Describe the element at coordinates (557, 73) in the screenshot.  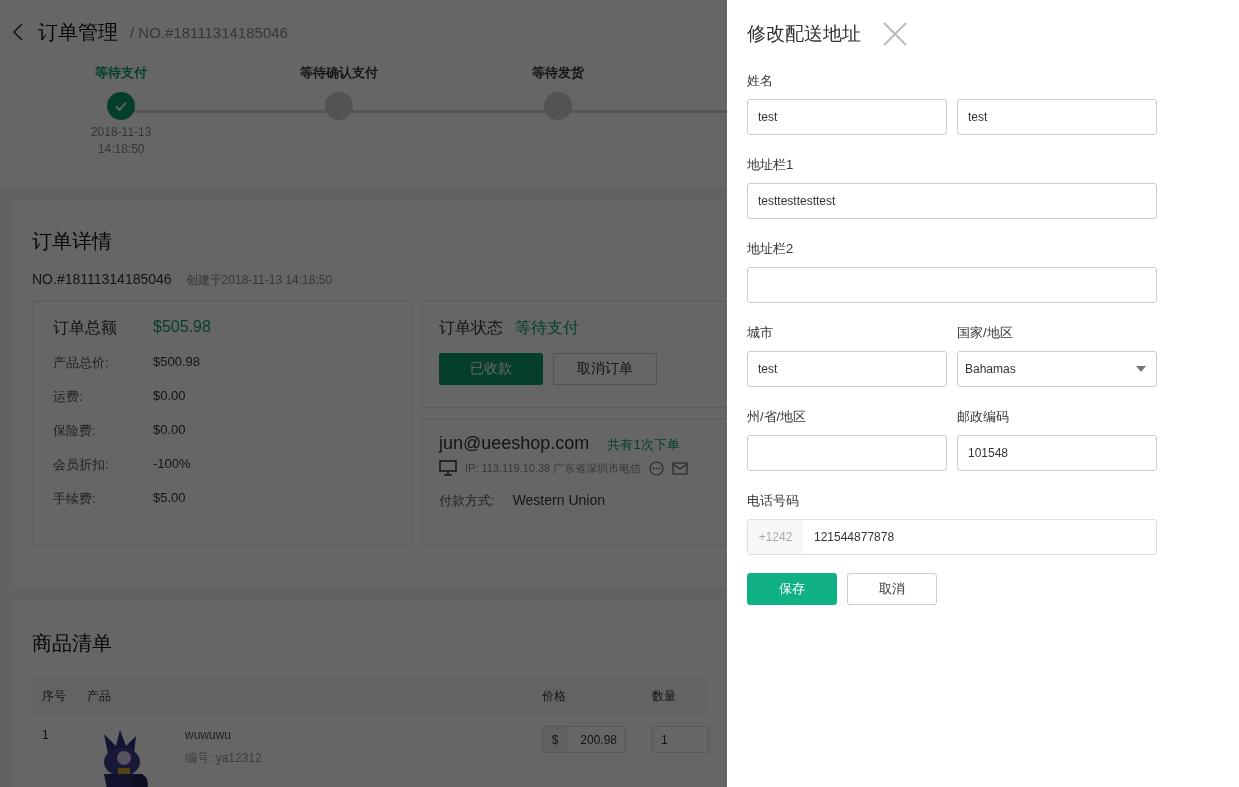
I see `step-label: 等待发货` at that location.